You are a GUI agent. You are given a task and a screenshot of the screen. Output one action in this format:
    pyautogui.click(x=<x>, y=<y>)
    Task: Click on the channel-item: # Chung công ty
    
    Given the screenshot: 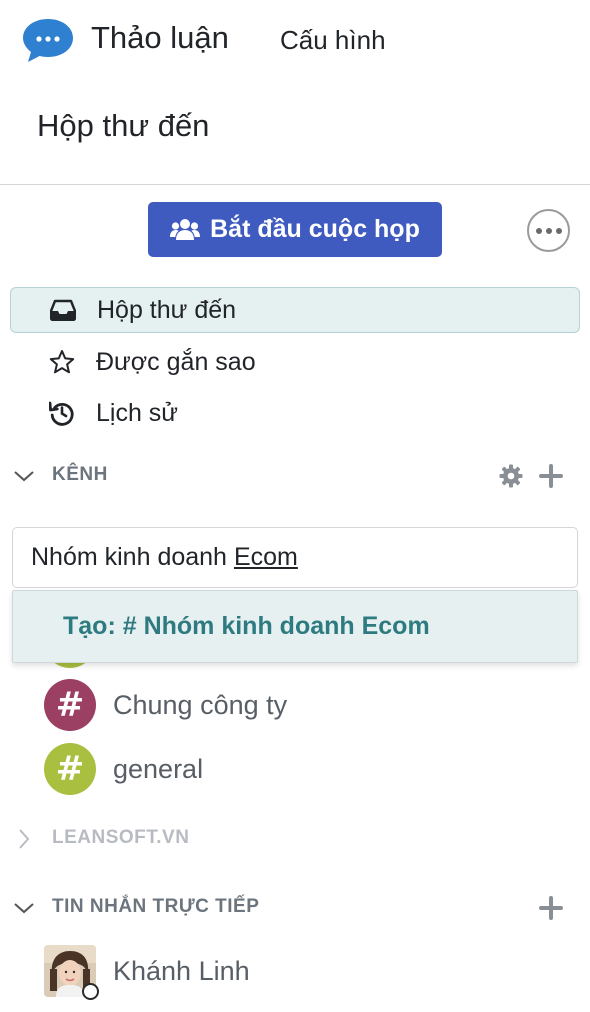 What is the action you would take?
    pyautogui.click(x=314, y=705)
    